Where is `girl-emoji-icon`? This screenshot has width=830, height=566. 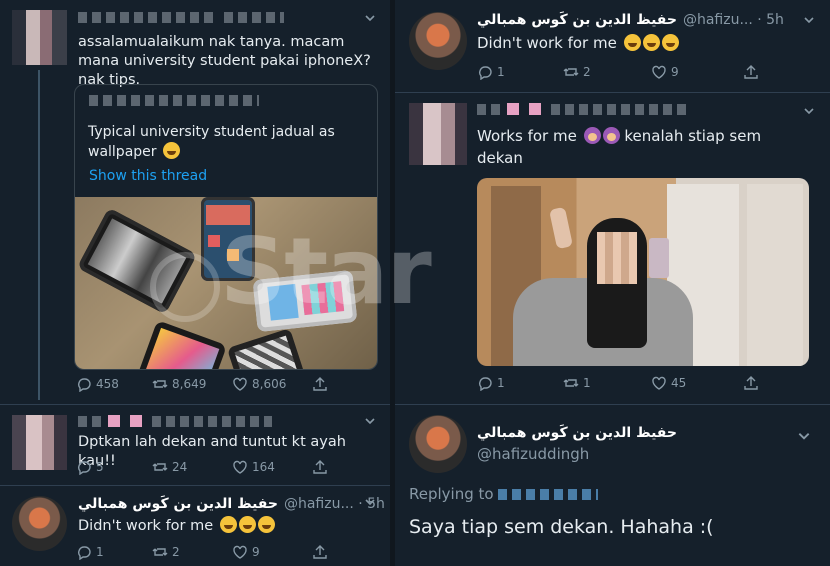 girl-emoji-icon is located at coordinates (592, 135).